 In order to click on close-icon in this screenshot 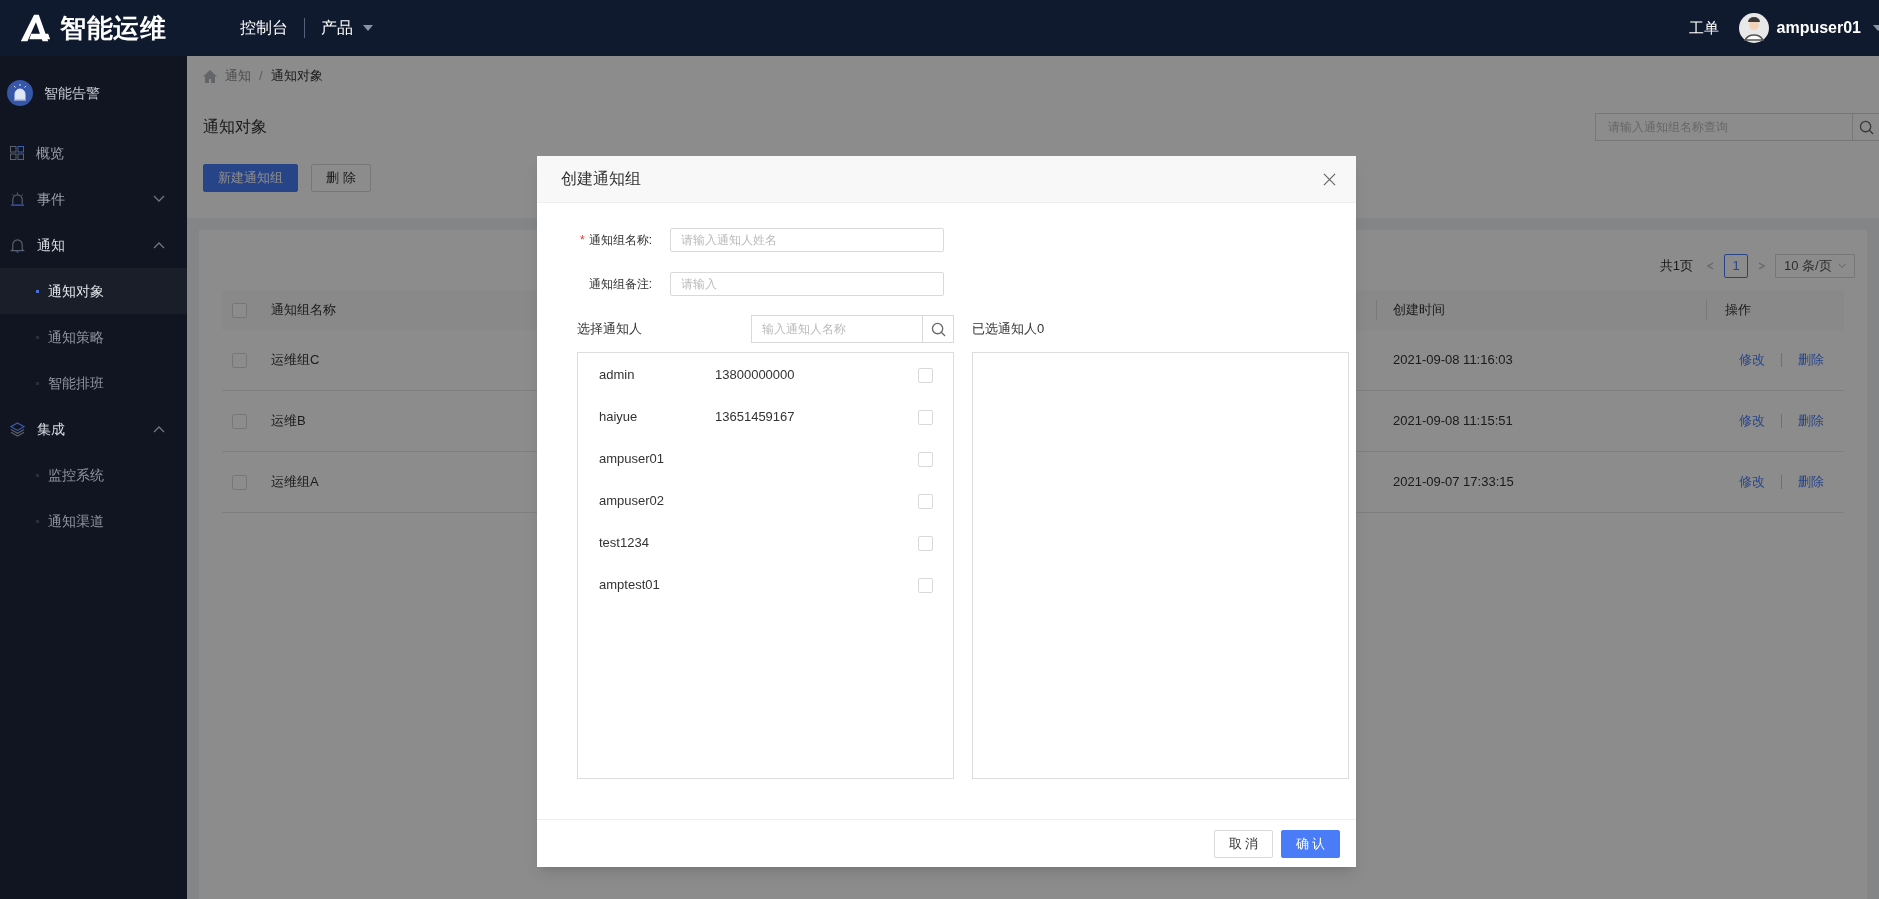, I will do `click(1329, 179)`.